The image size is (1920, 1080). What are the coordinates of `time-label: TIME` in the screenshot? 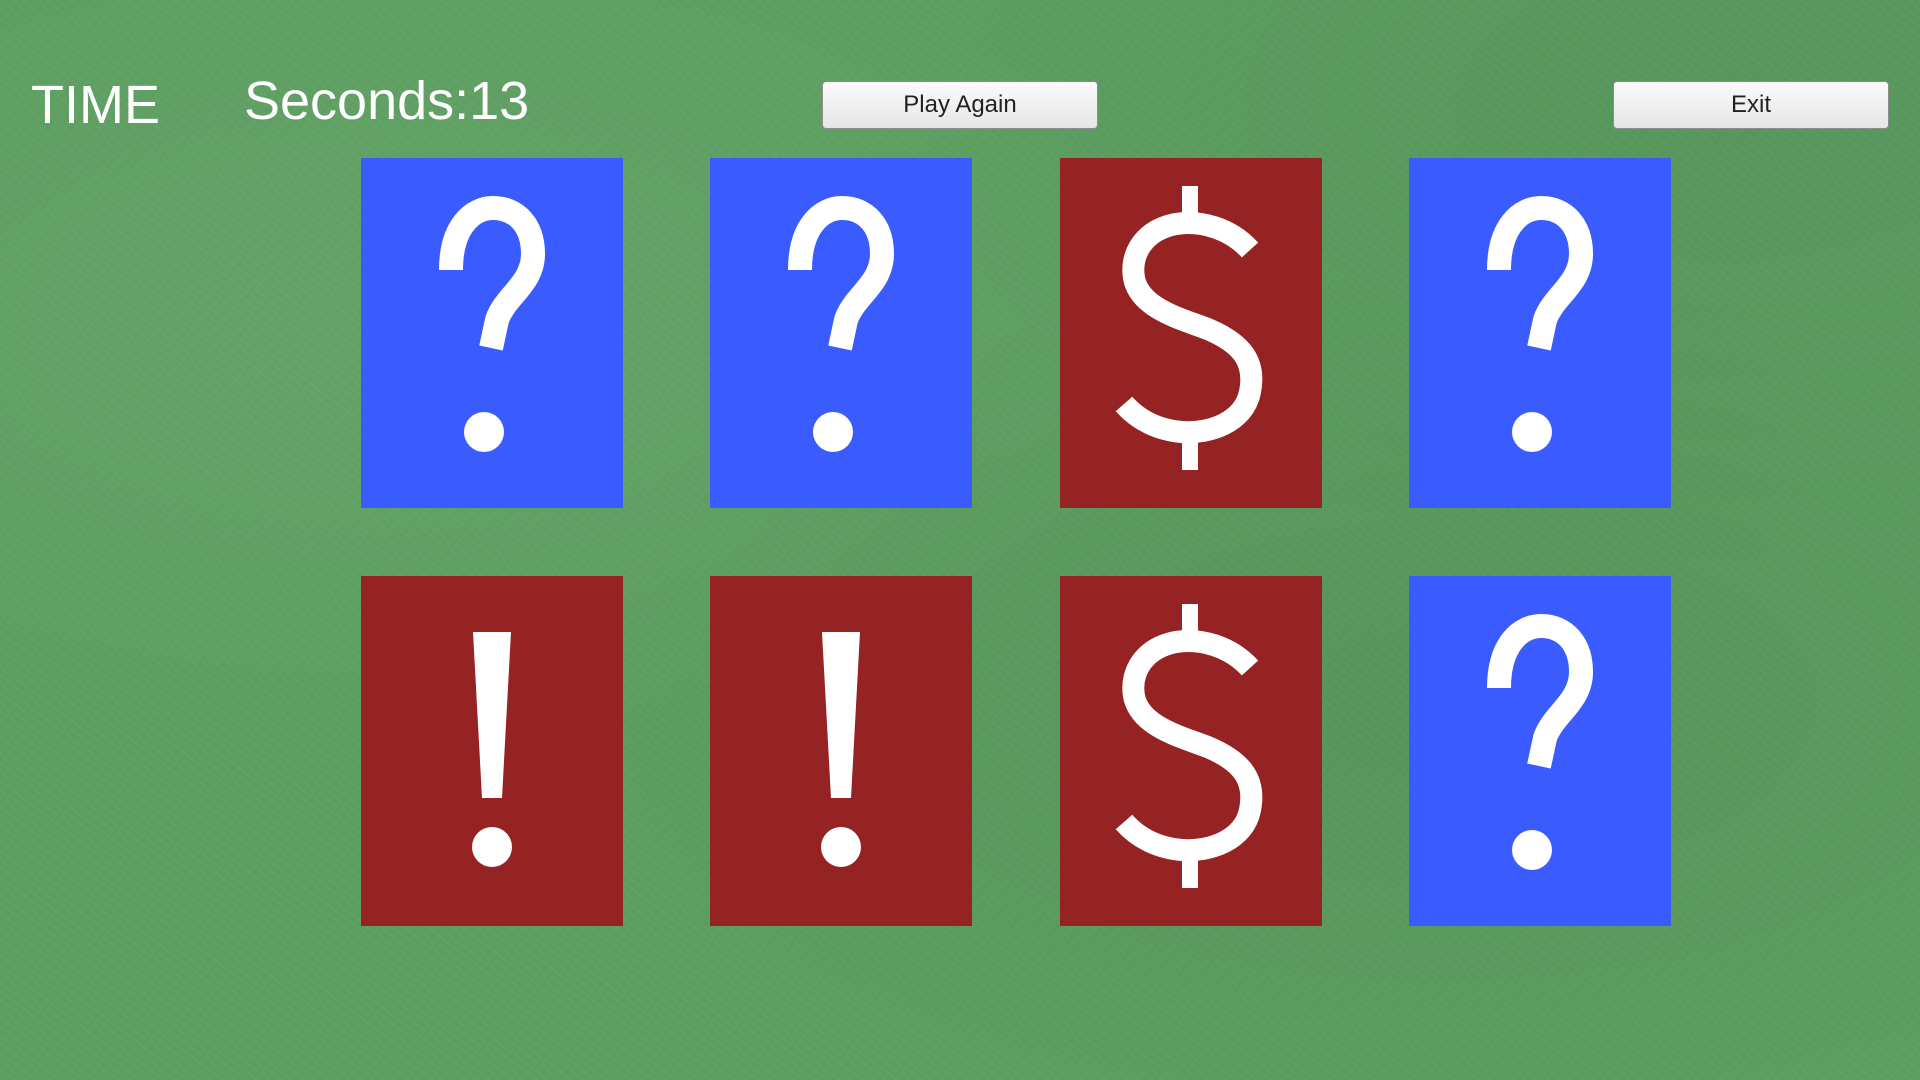 It's located at (95, 105).